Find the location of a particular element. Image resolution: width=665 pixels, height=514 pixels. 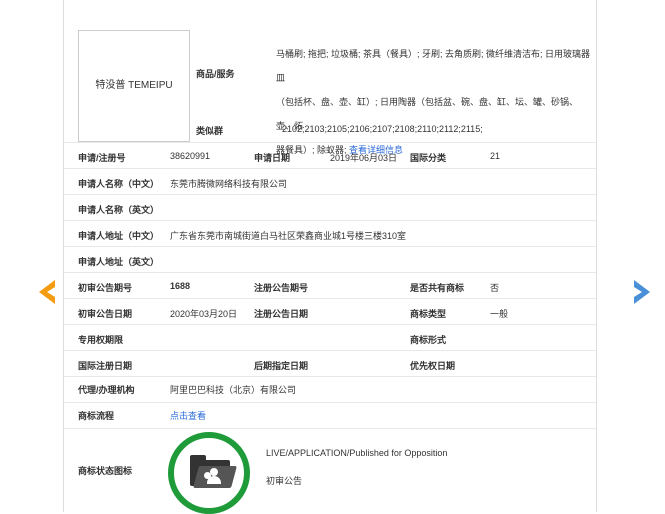

mark-type-value: 一般 is located at coordinates (499, 314).